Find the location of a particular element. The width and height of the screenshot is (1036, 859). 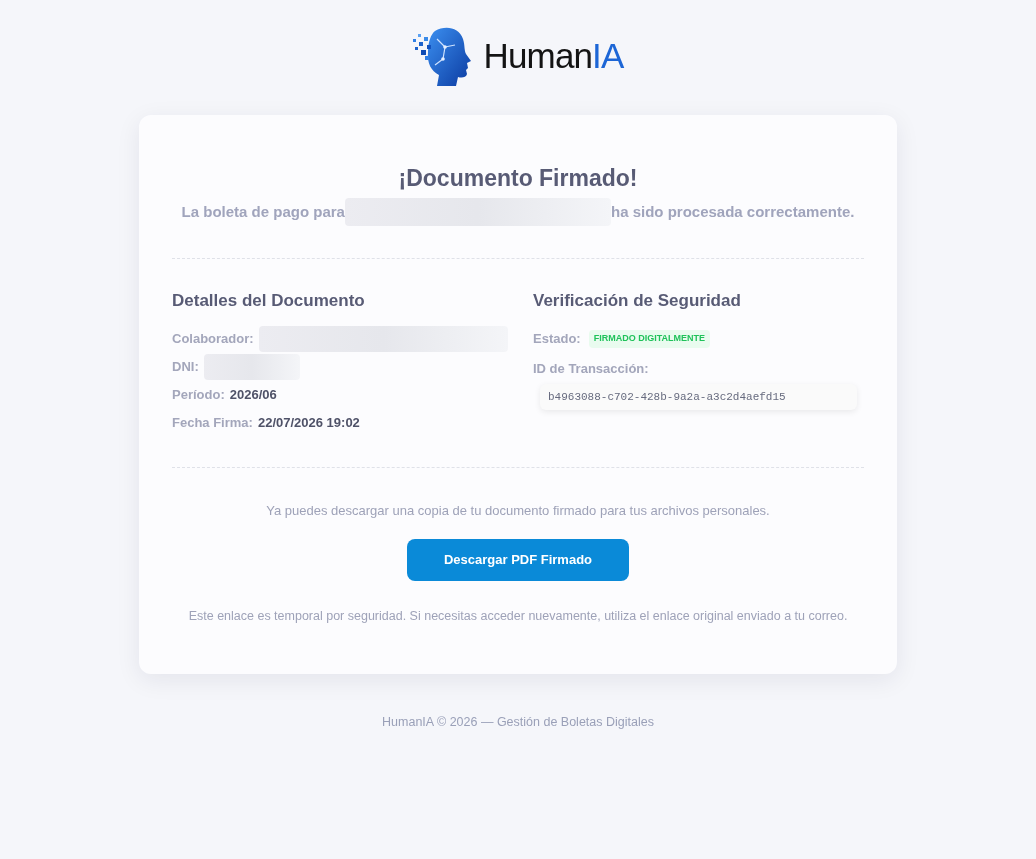

logo-wordmark: HumanIA is located at coordinates (553, 55).